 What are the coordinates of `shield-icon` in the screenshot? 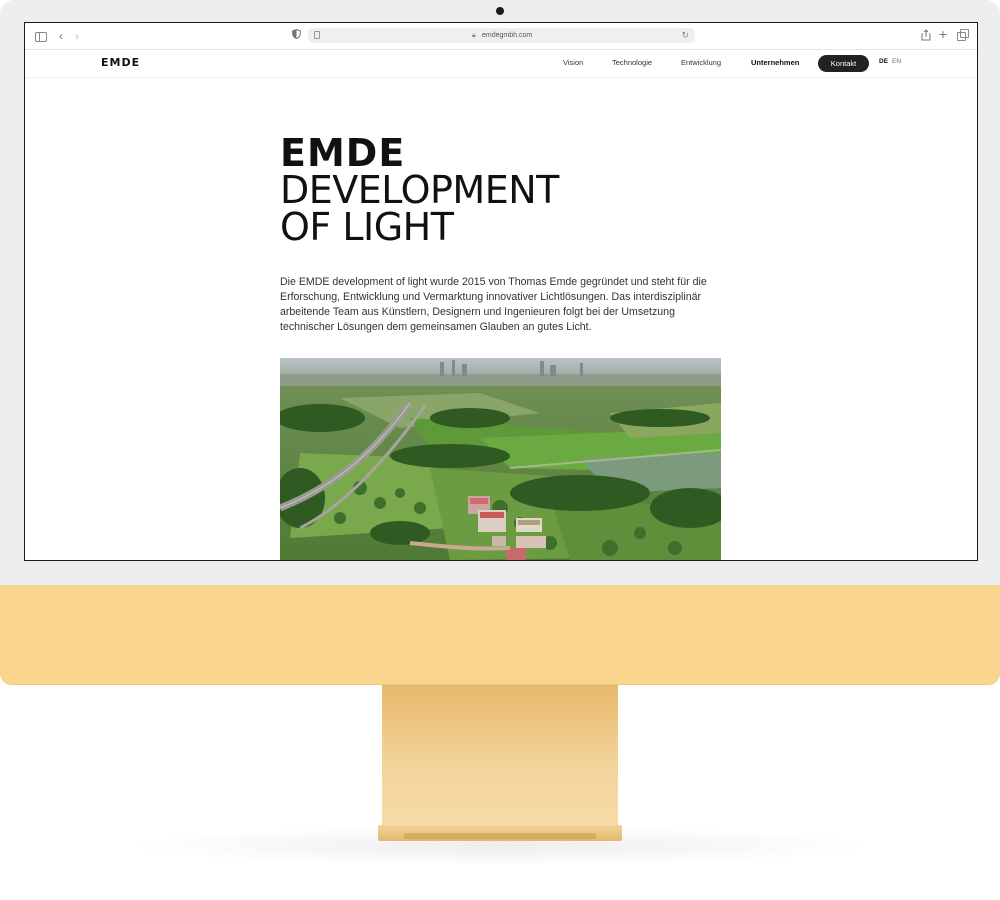 It's located at (296, 35).